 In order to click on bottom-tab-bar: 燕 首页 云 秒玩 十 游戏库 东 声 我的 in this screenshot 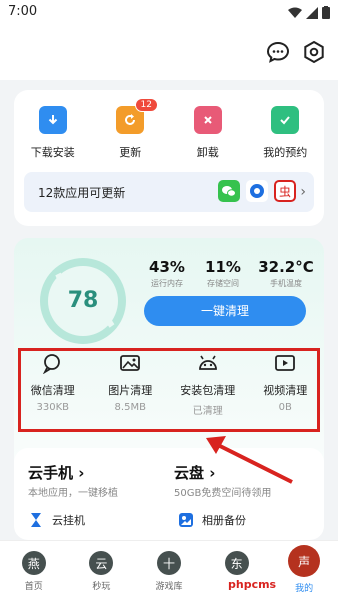, I will do `click(169, 570)`.